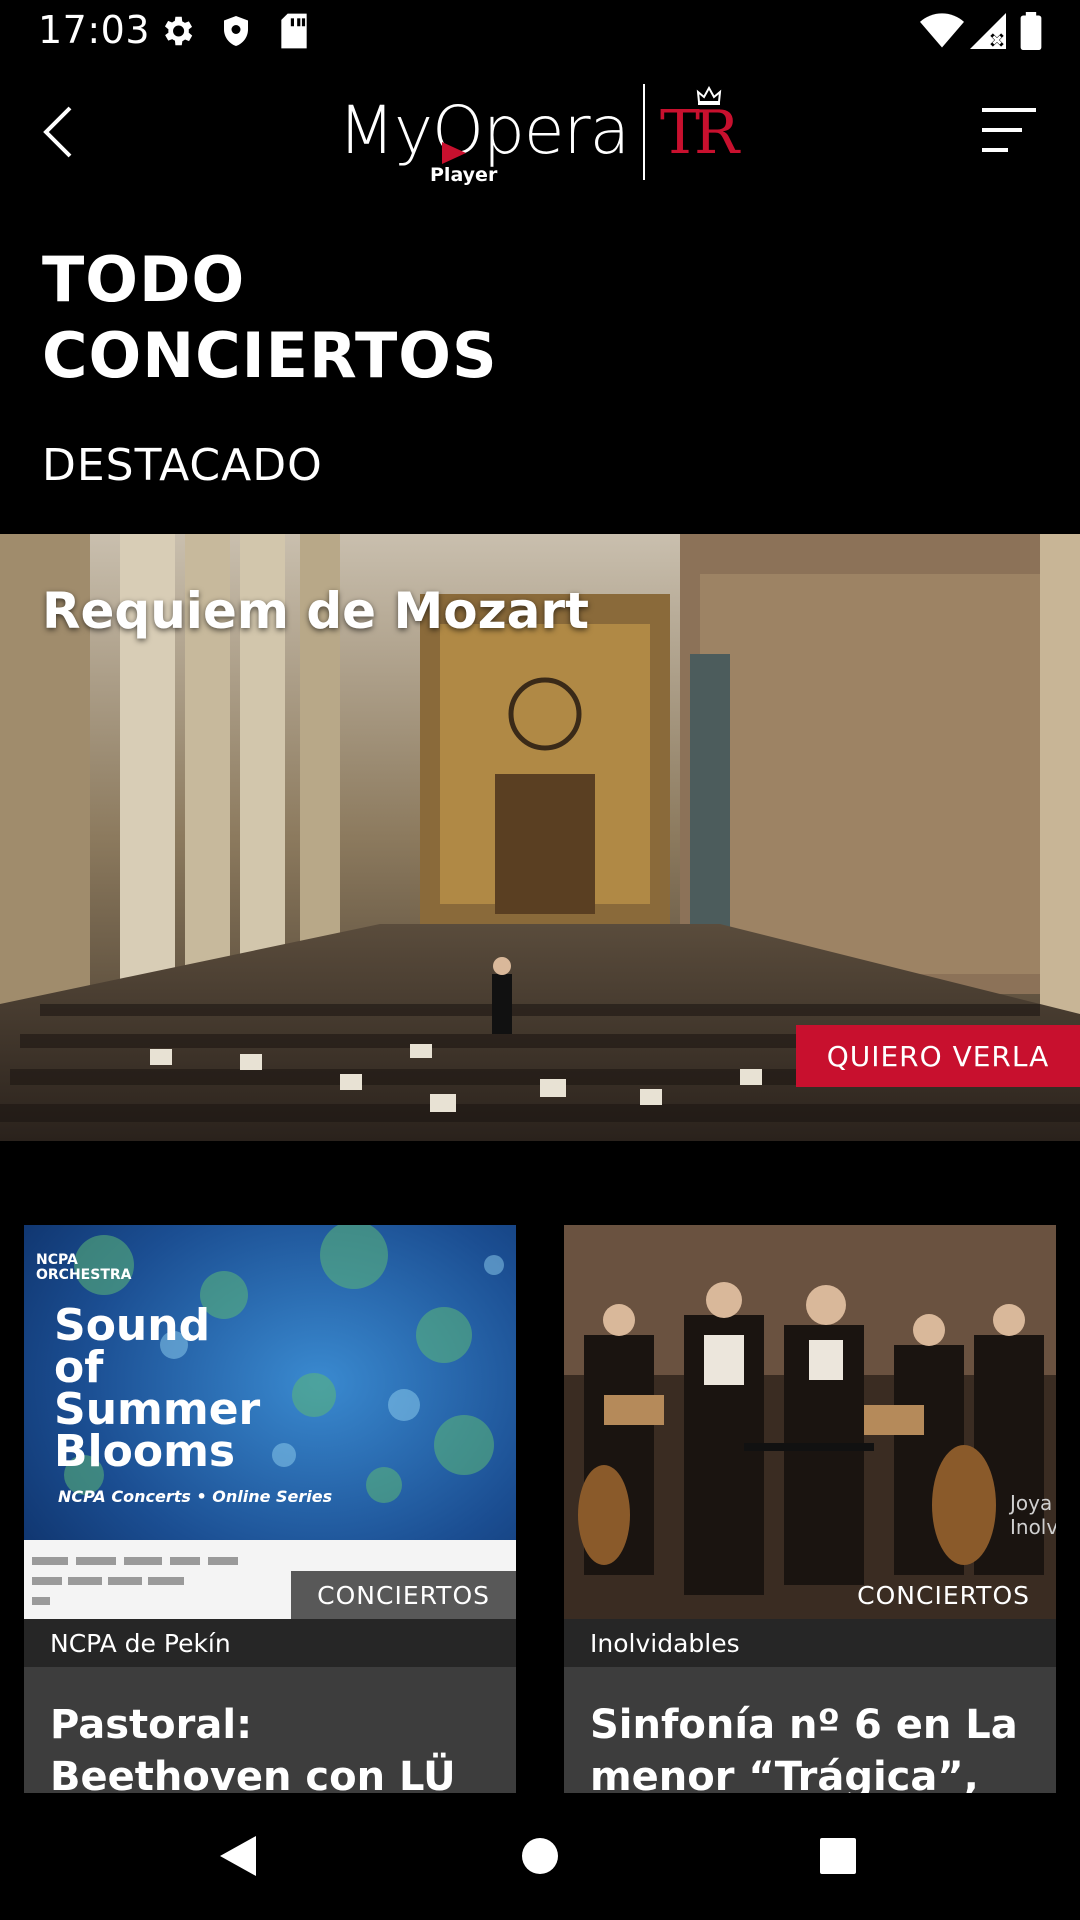  I want to click on poster-title: Sound of Summer Blooms, so click(157, 1388).